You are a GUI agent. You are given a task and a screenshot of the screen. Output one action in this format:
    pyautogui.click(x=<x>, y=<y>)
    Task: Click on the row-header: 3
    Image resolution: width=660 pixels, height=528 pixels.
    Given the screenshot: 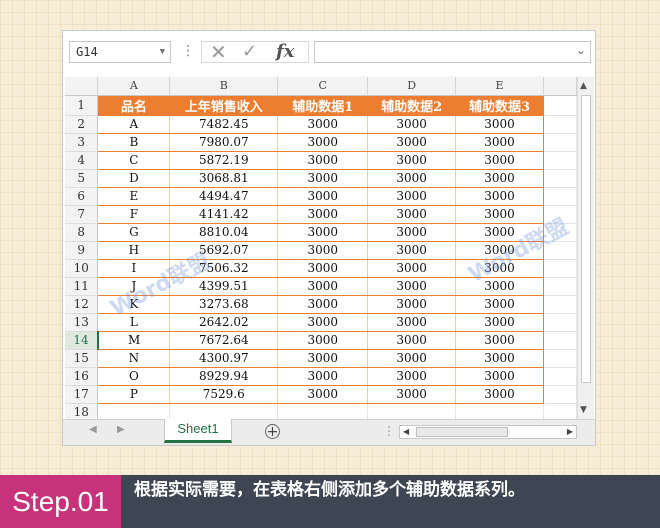 What is the action you would take?
    pyautogui.click(x=82, y=142)
    